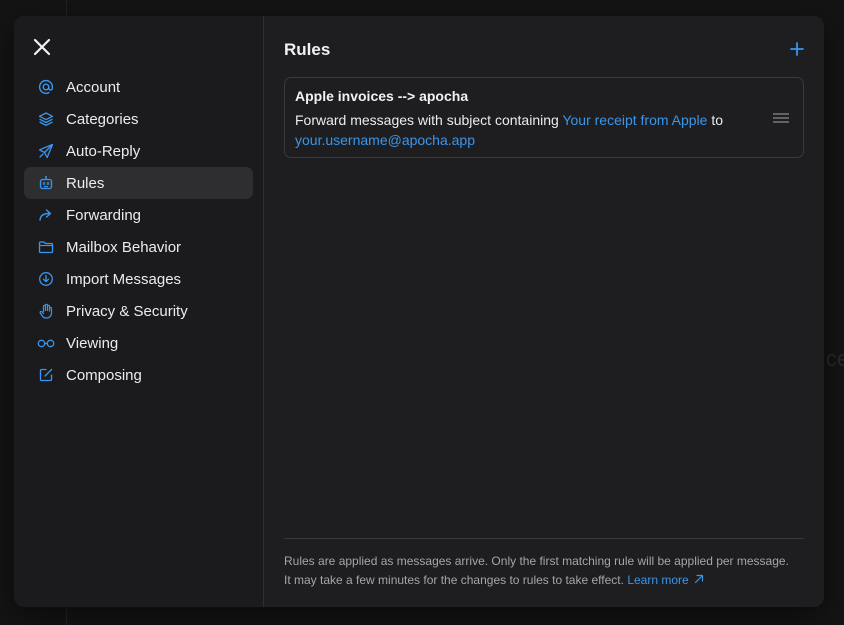 The width and height of the screenshot is (844, 625). I want to click on rule-condition-text: Forward messages with subject containing, so click(429, 120).